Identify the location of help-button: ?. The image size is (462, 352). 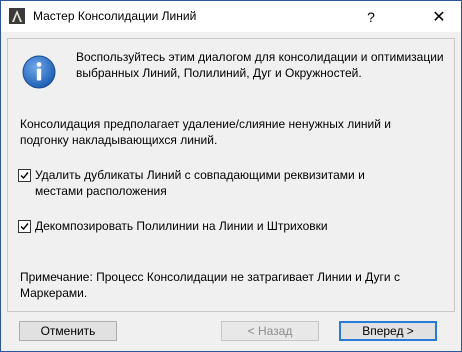
(371, 16).